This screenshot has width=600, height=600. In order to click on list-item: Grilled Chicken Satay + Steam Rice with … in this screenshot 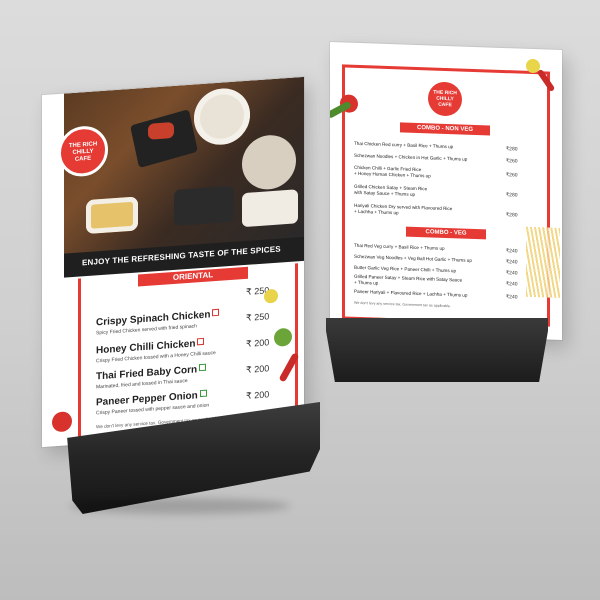, I will do `click(391, 190)`.